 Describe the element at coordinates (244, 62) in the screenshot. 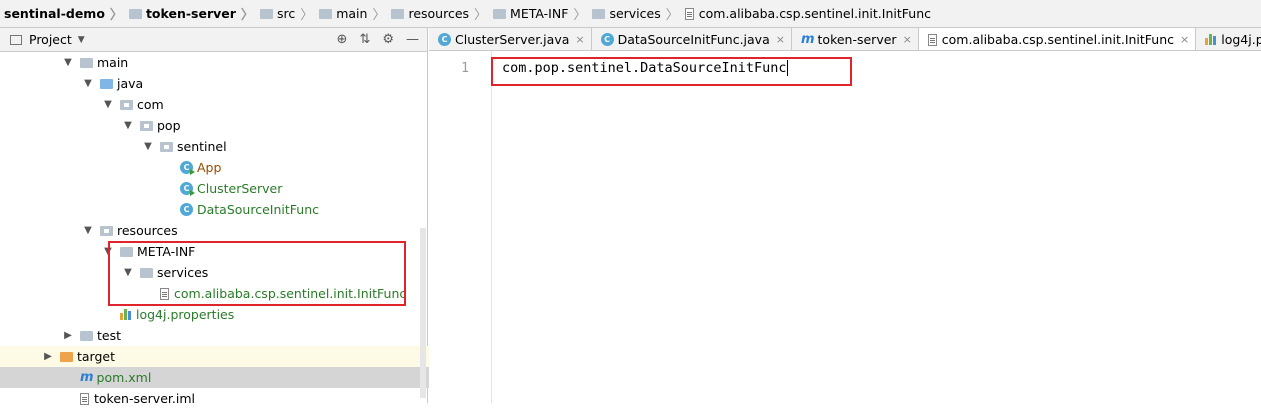

I see `tree-item: ▼ main` at that location.